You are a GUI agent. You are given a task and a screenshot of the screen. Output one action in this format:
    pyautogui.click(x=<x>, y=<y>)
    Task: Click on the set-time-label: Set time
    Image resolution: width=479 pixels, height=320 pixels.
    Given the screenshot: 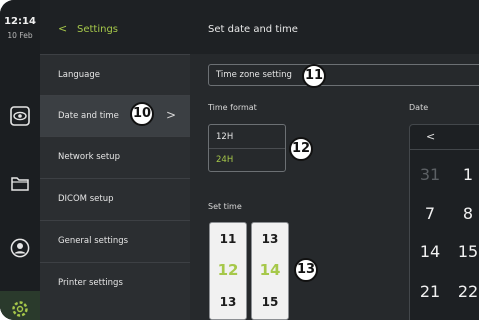 What is the action you would take?
    pyautogui.click(x=225, y=206)
    